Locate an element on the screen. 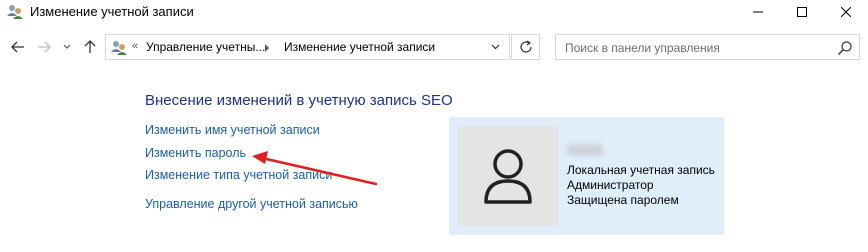  minimize-button is located at coordinates (758, 12).